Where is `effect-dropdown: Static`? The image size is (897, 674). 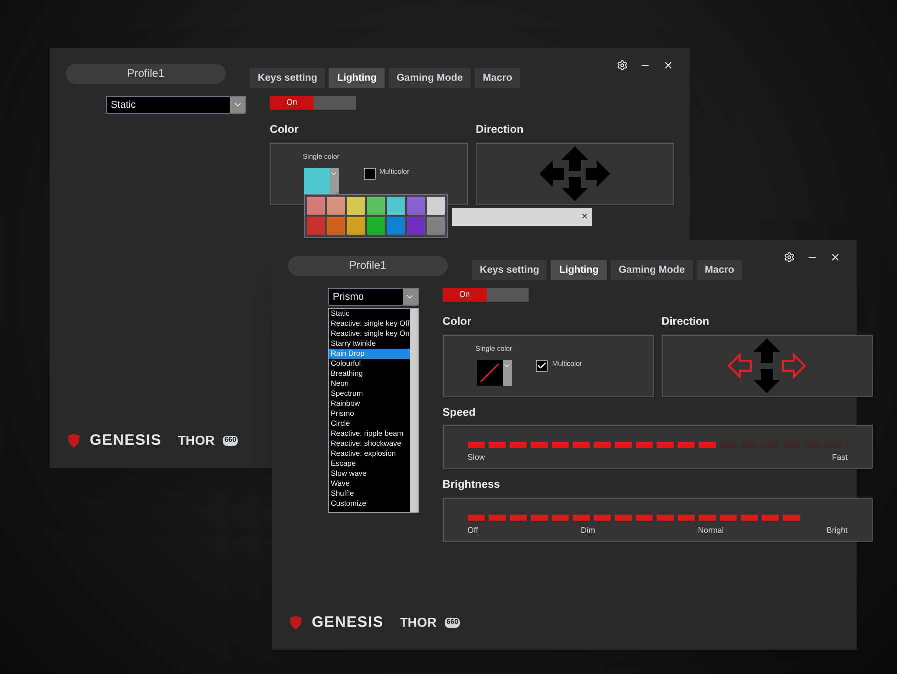
effect-dropdown: Static is located at coordinates (176, 105).